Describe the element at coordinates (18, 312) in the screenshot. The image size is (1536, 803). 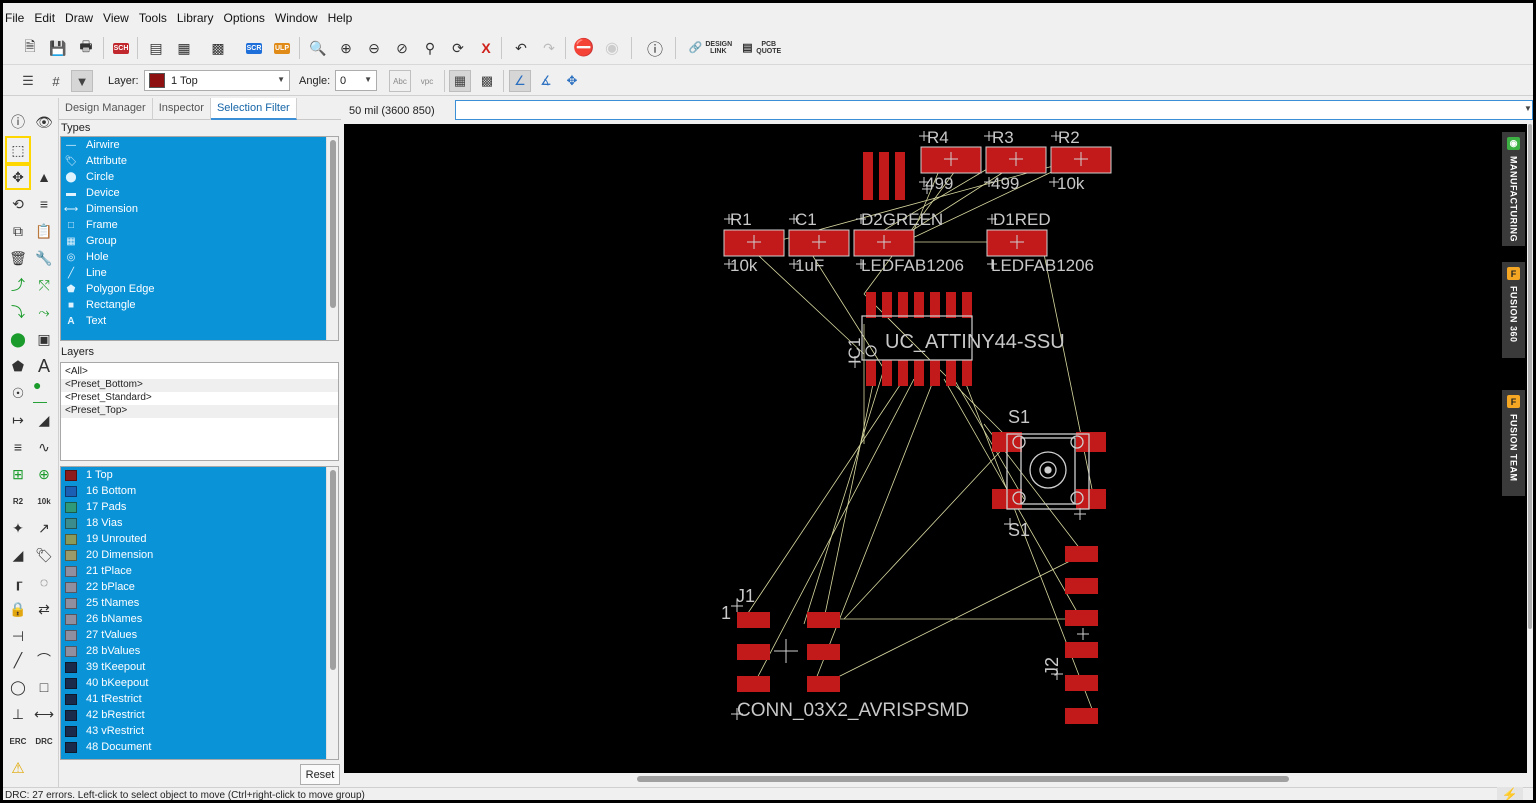
I see `autorouter-icon: ⤵` at that location.